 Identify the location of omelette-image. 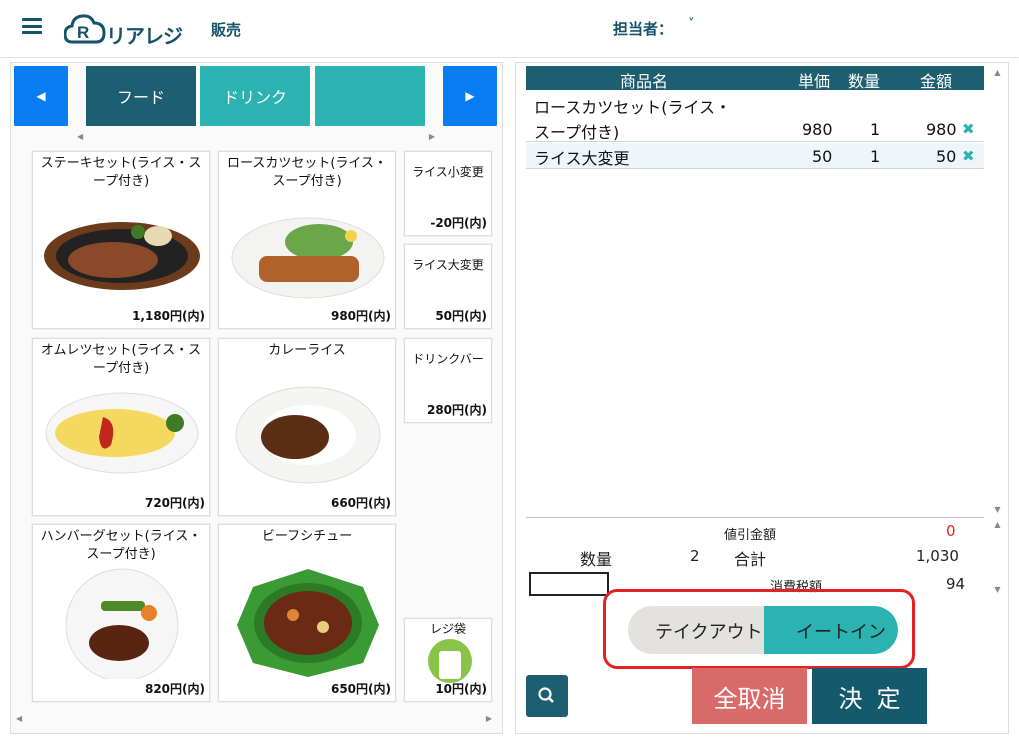
(122, 433).